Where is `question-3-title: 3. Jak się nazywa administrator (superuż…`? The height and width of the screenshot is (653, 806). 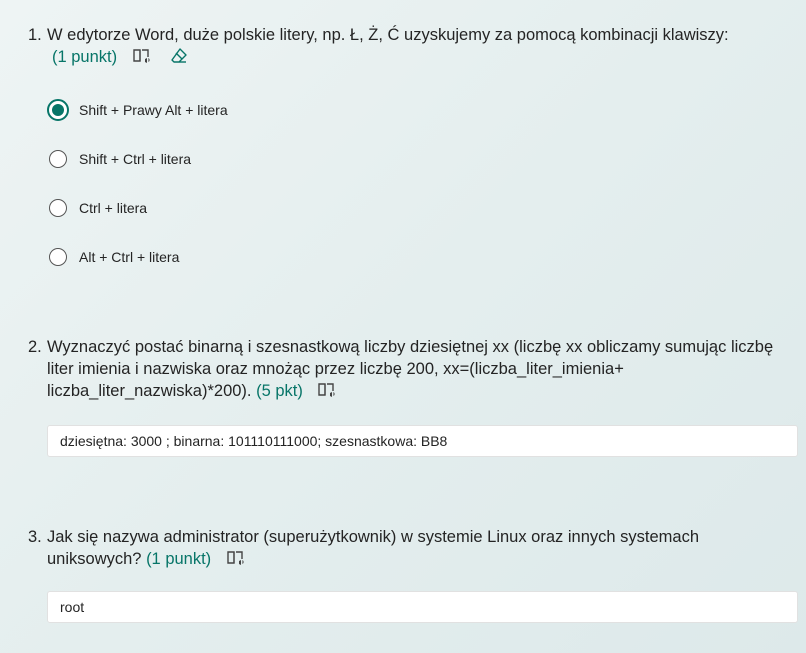
question-3-title: 3. Jak się nazywa administrator (superuż… is located at coordinates (413, 549).